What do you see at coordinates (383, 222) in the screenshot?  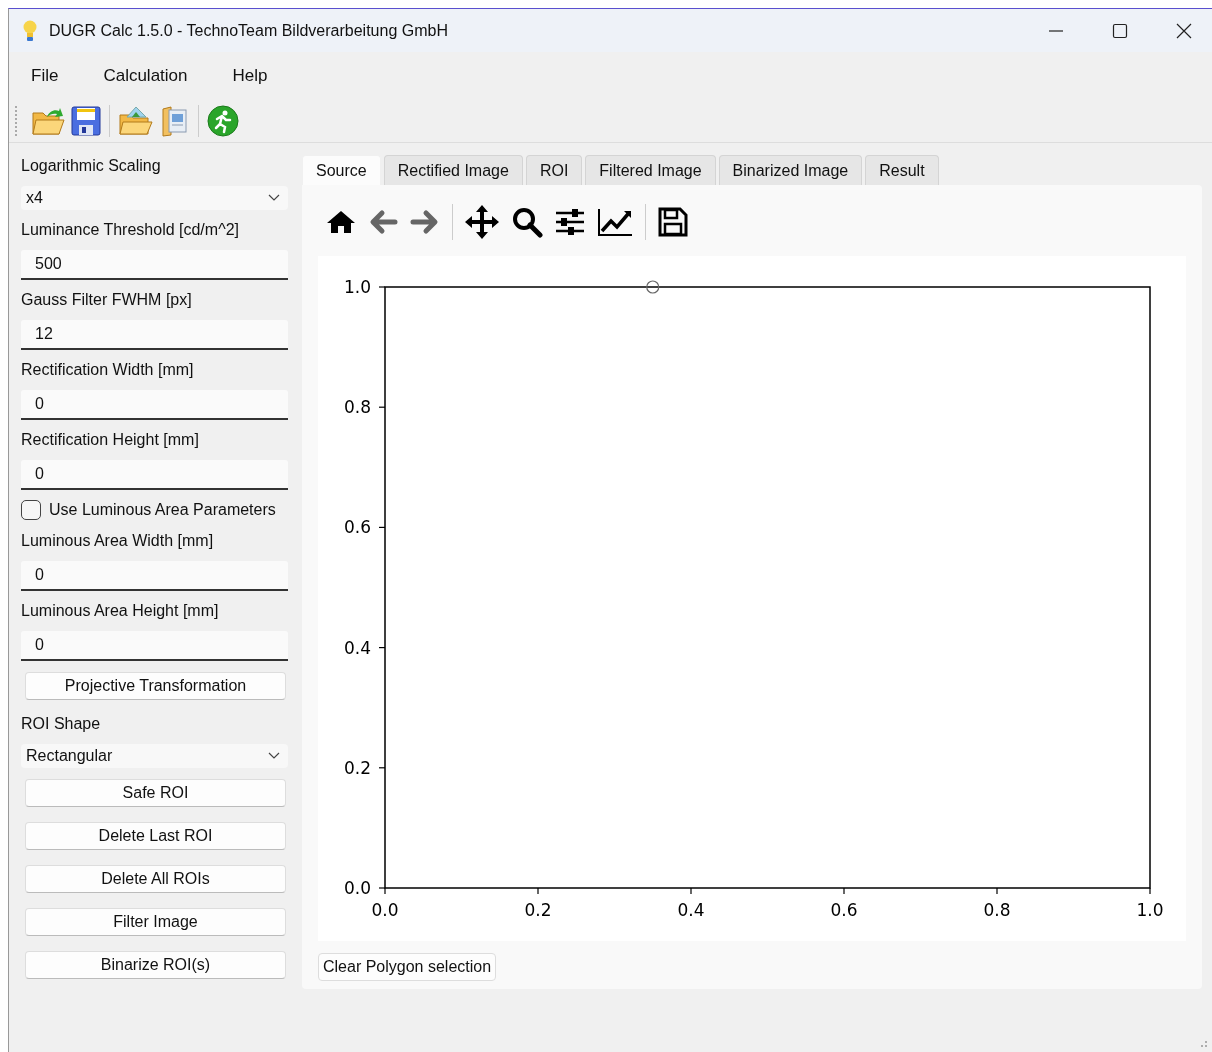 I see `back-arrow-icon` at bounding box center [383, 222].